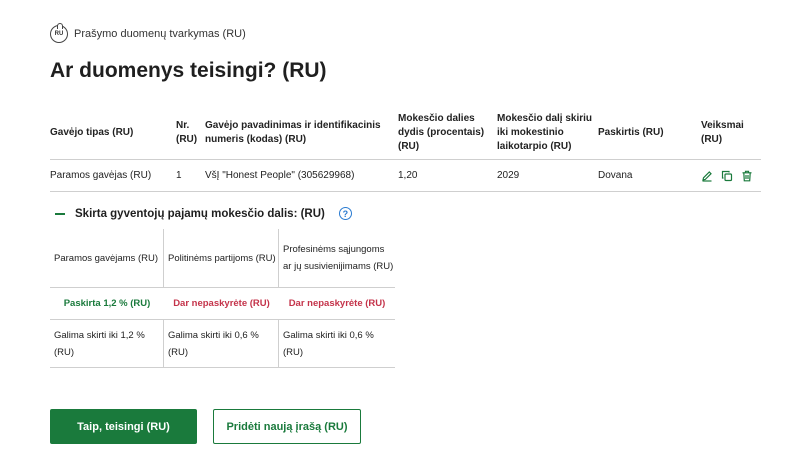 The width and height of the screenshot is (800, 462). What do you see at coordinates (107, 303) in the screenshot?
I see `status-charities: Paskirta 1,2 % (RU)` at bounding box center [107, 303].